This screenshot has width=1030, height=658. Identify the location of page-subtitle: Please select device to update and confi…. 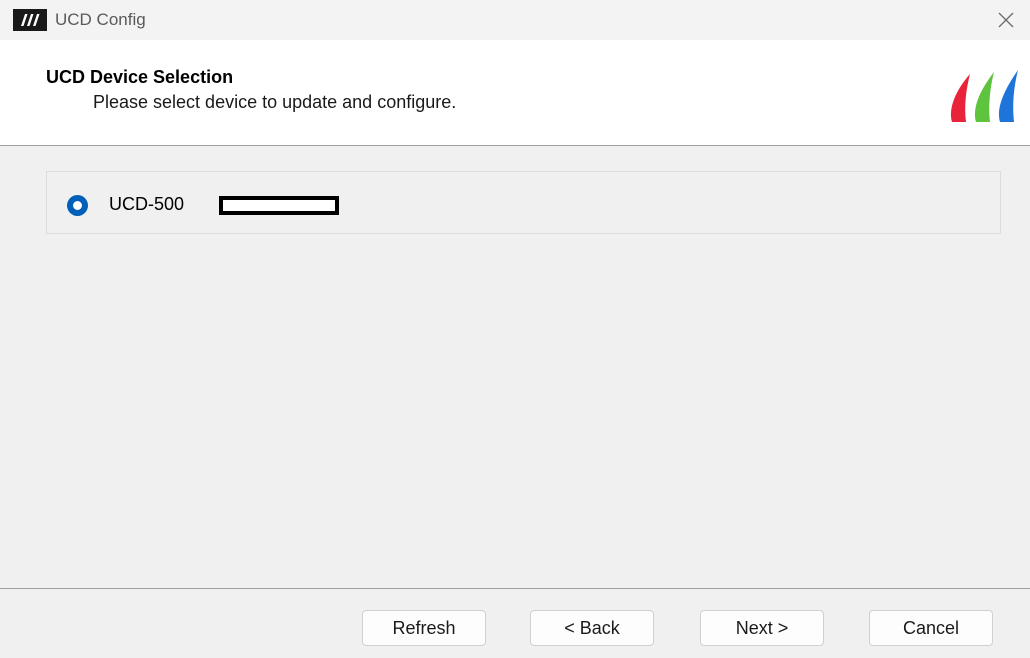
(275, 102).